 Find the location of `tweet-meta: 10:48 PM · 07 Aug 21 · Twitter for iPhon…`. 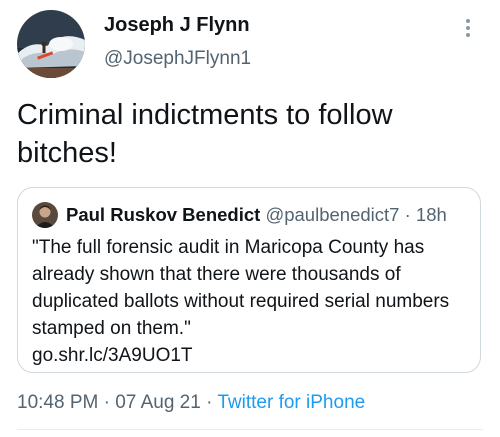

tweet-meta: 10:48 PM · 07 Aug 21 · Twitter for iPhon… is located at coordinates (191, 403).